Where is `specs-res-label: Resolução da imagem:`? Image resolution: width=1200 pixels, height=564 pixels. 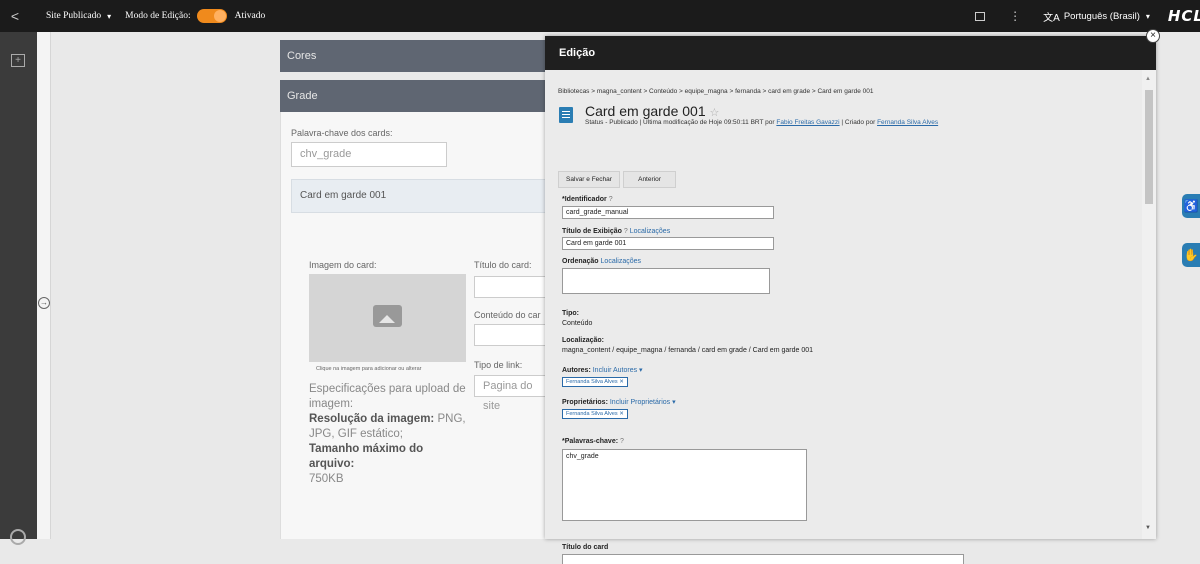 specs-res-label: Resolução da imagem: is located at coordinates (372, 419).